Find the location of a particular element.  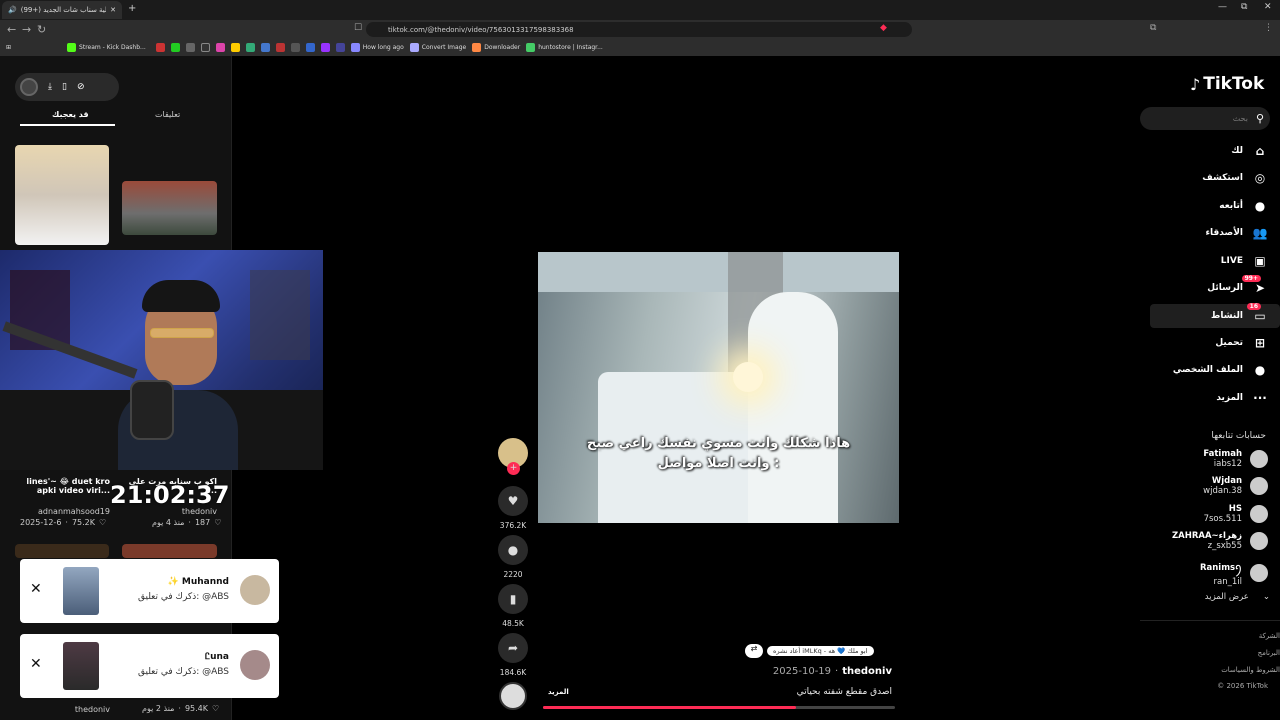

browser-tab: 🔊 (99+) إشكالية سناب شات الجديد... ✕ is located at coordinates (62, 10).